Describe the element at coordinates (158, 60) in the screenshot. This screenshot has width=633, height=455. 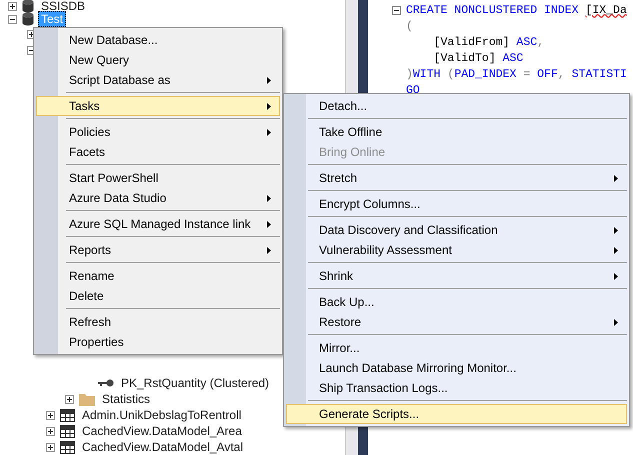
I see `menu-item: New Query` at that location.